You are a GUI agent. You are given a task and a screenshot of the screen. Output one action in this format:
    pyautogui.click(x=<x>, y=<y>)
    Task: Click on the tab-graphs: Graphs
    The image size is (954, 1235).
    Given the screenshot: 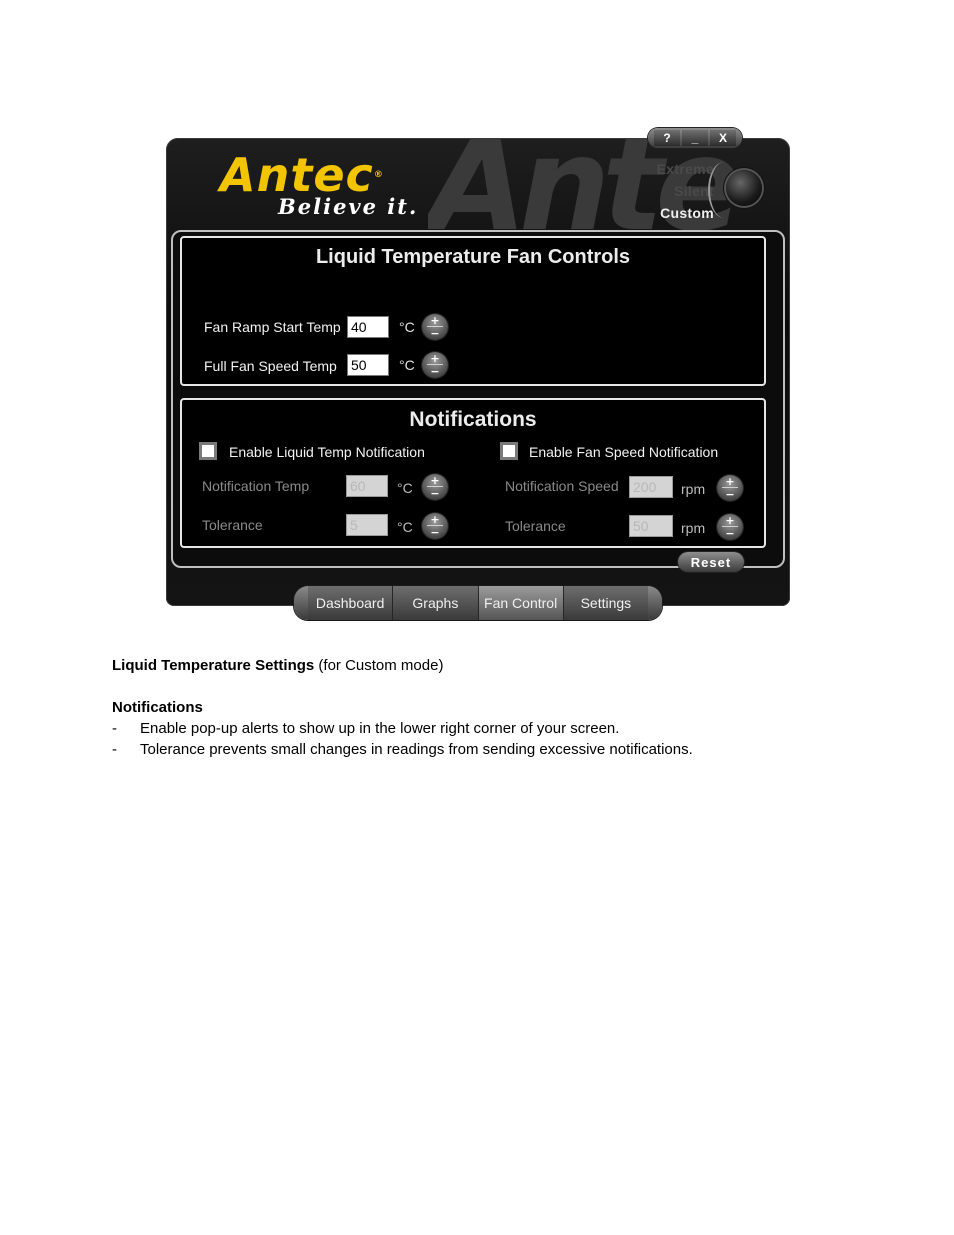 What is the action you would take?
    pyautogui.click(x=435, y=603)
    